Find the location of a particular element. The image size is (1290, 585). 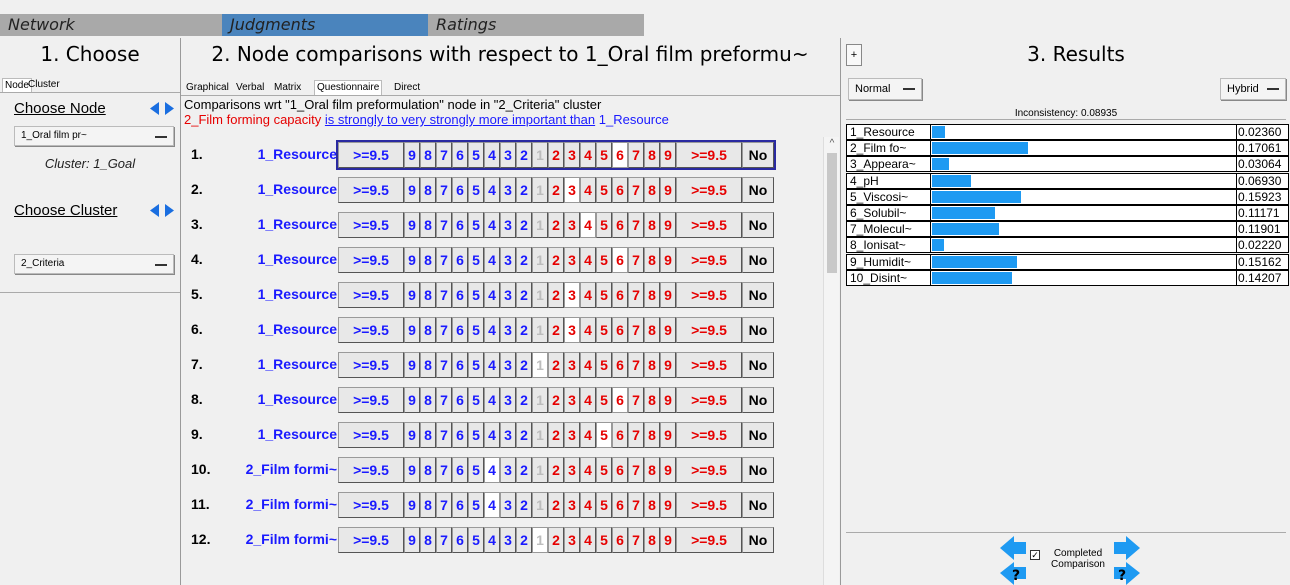

tab-cluster: Cluster is located at coordinates (44, 85).